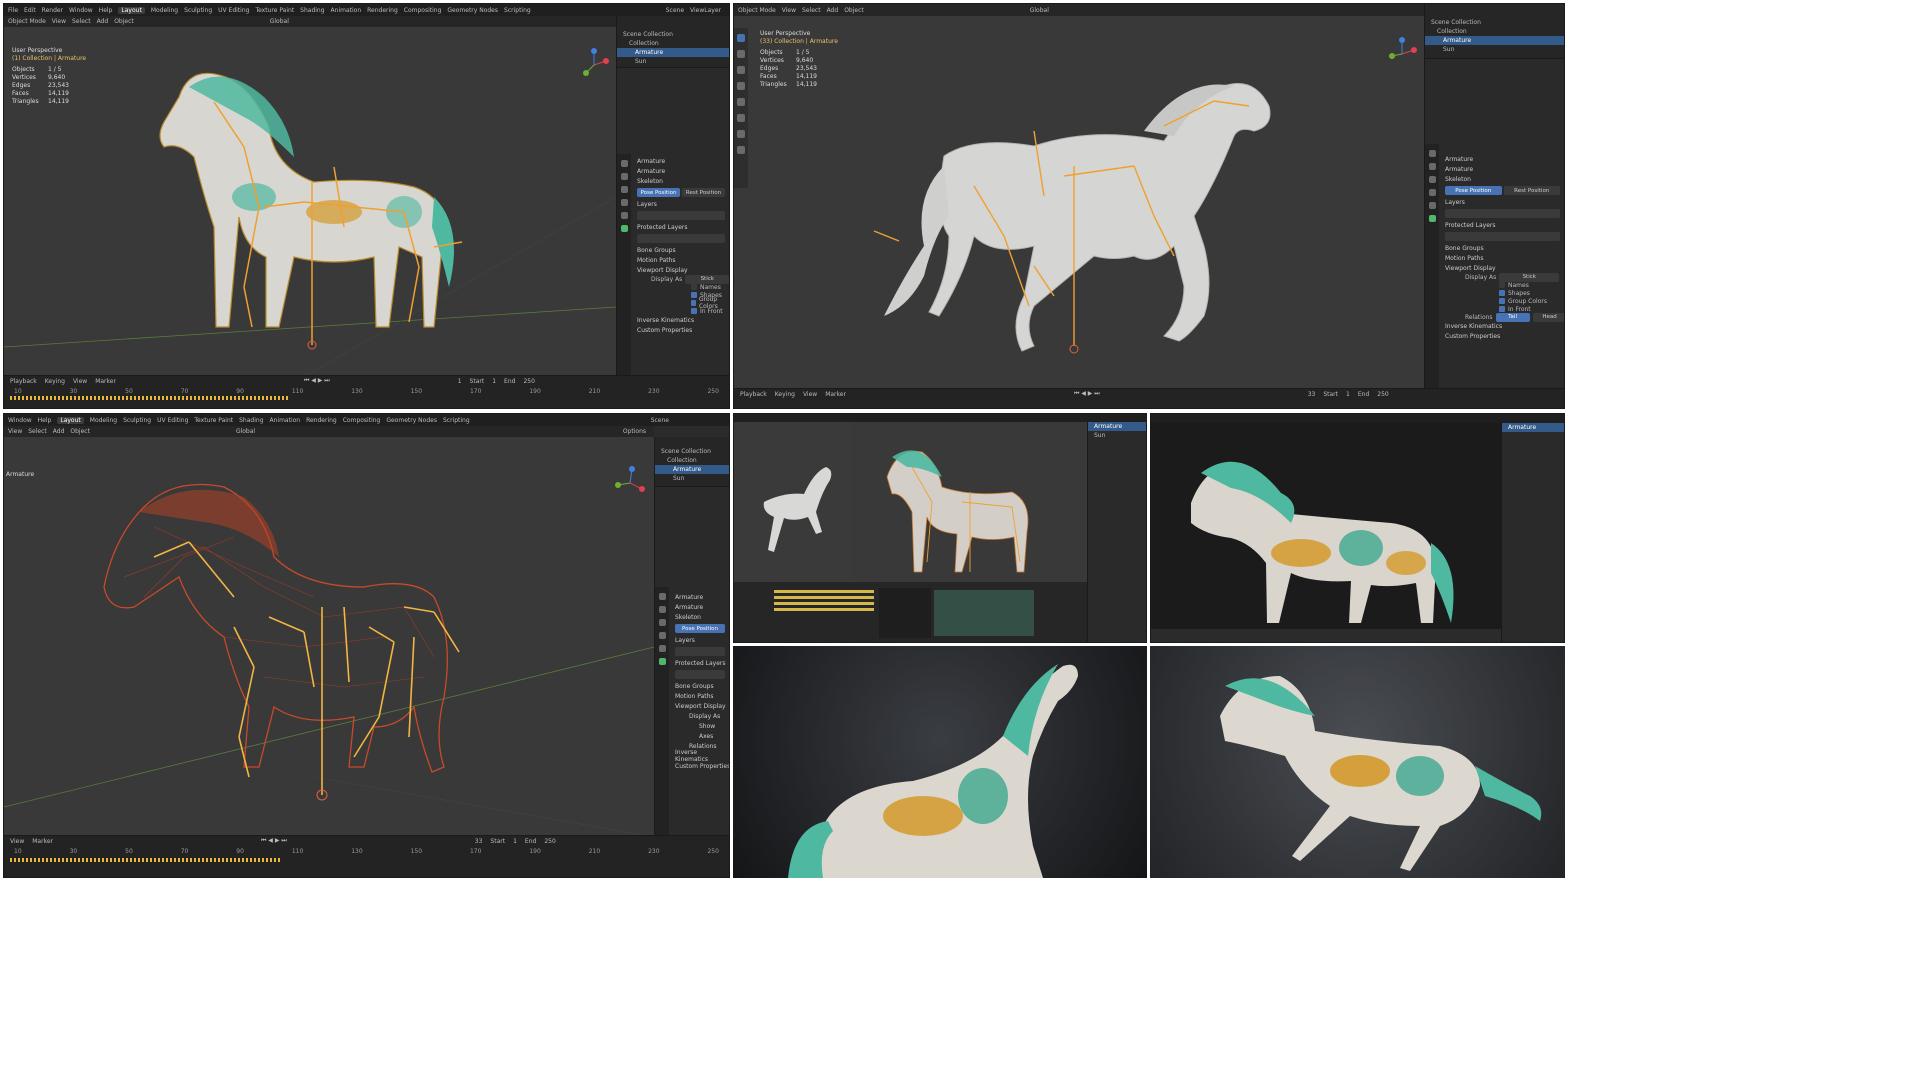 Image resolution: width=1920 pixels, height=1080 pixels. Describe the element at coordinates (285, 420) in the screenshot. I see `tab-animation: Animation` at that location.